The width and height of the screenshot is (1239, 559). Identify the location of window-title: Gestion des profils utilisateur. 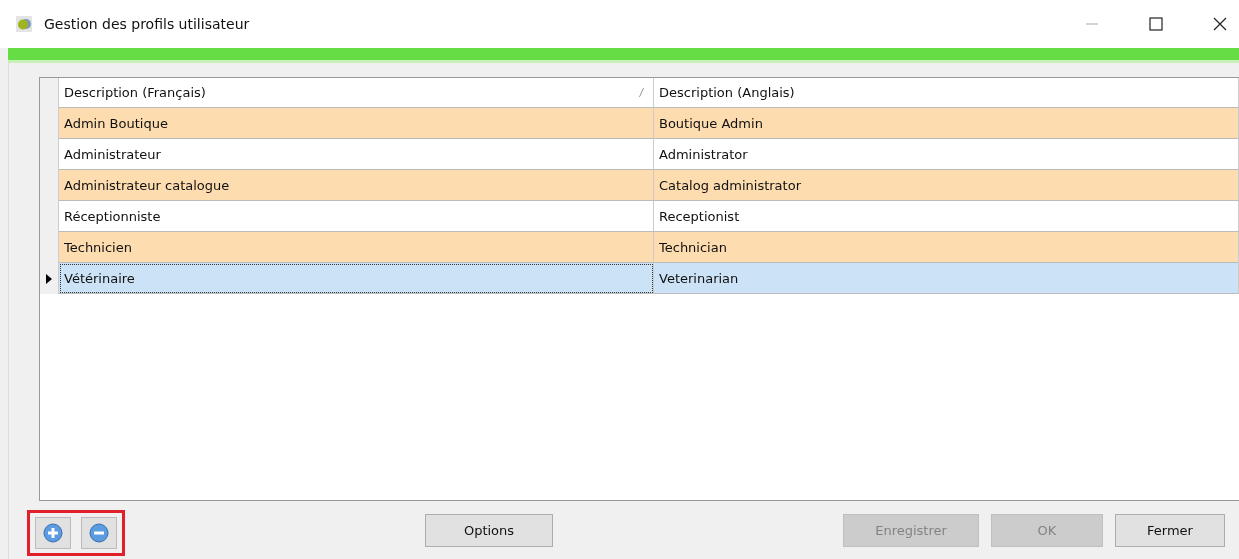
(147, 24).